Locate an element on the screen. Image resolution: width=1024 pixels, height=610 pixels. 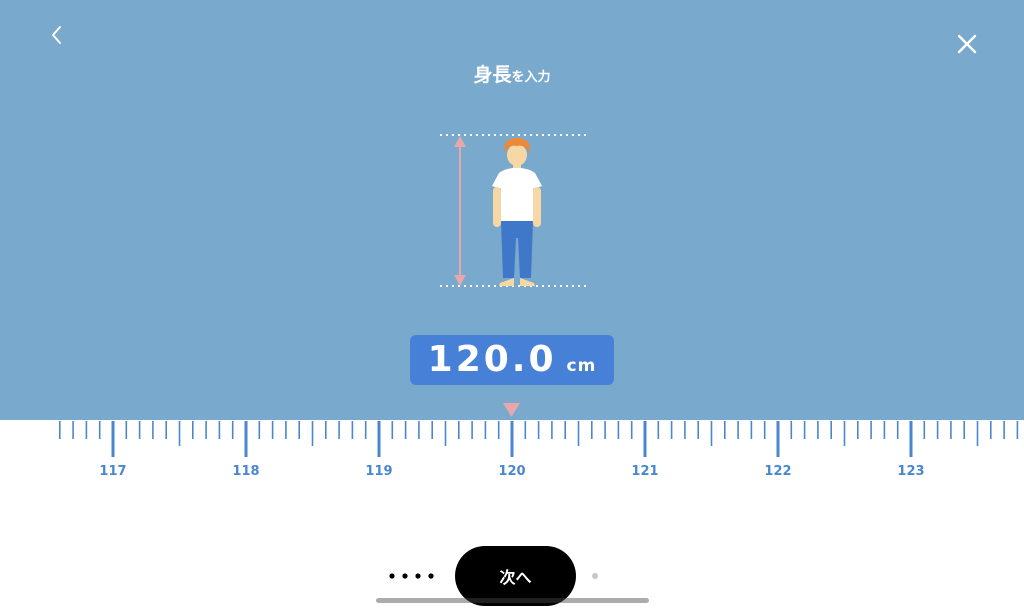
page-title-main: 身長 is located at coordinates (492, 75).